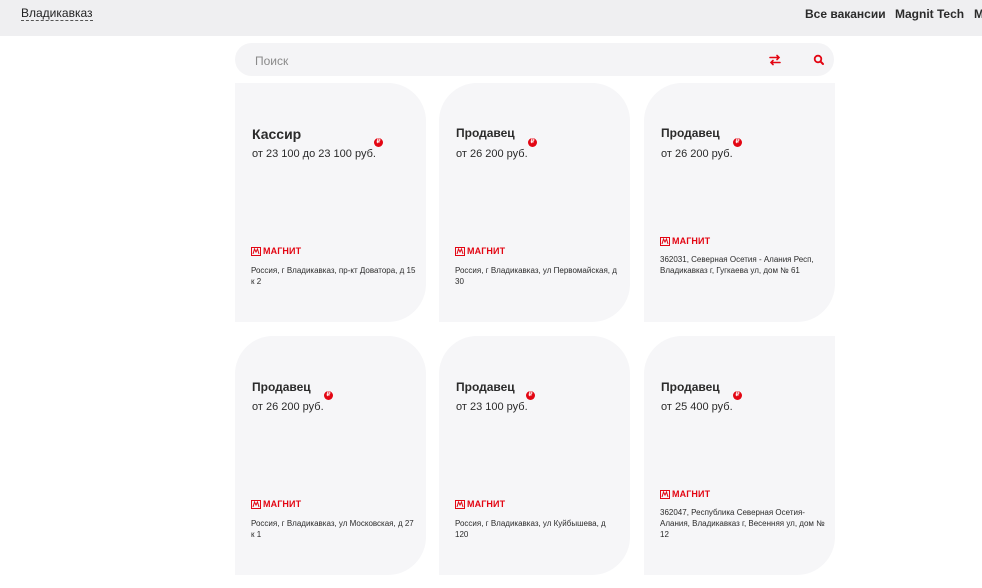 The width and height of the screenshot is (982, 588). Describe the element at coordinates (775, 60) in the screenshot. I see `filter-arrows-icon` at that location.